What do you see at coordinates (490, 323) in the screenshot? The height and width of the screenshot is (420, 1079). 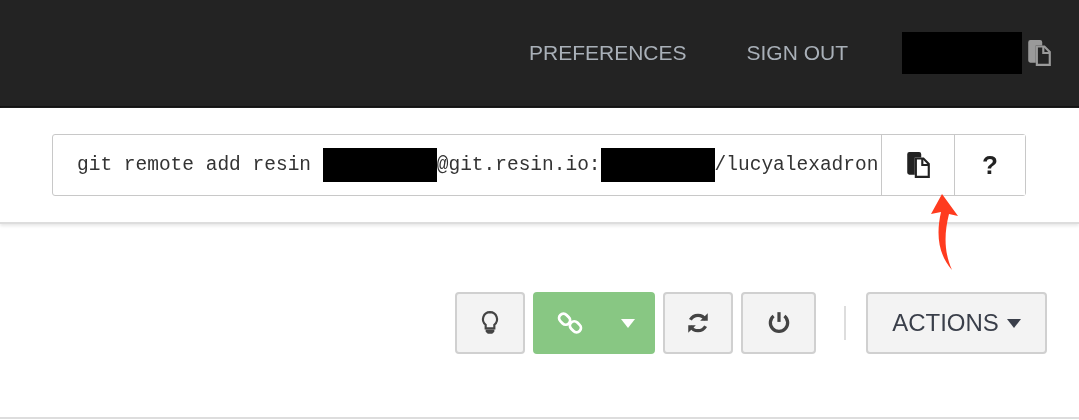 I see `lightbulb-button` at bounding box center [490, 323].